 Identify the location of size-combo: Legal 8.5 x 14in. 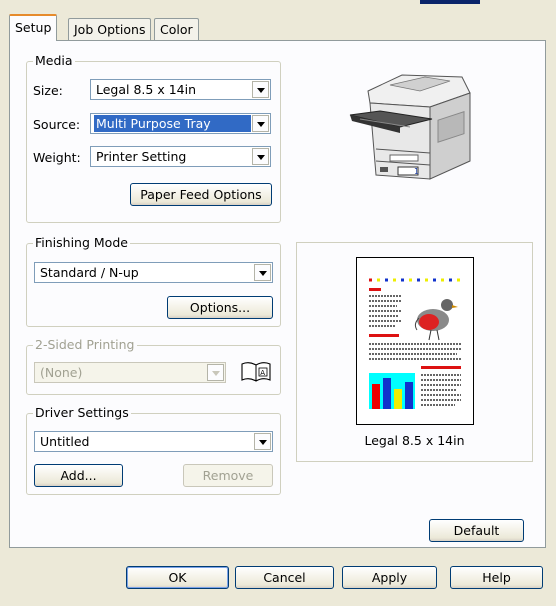
(180, 89).